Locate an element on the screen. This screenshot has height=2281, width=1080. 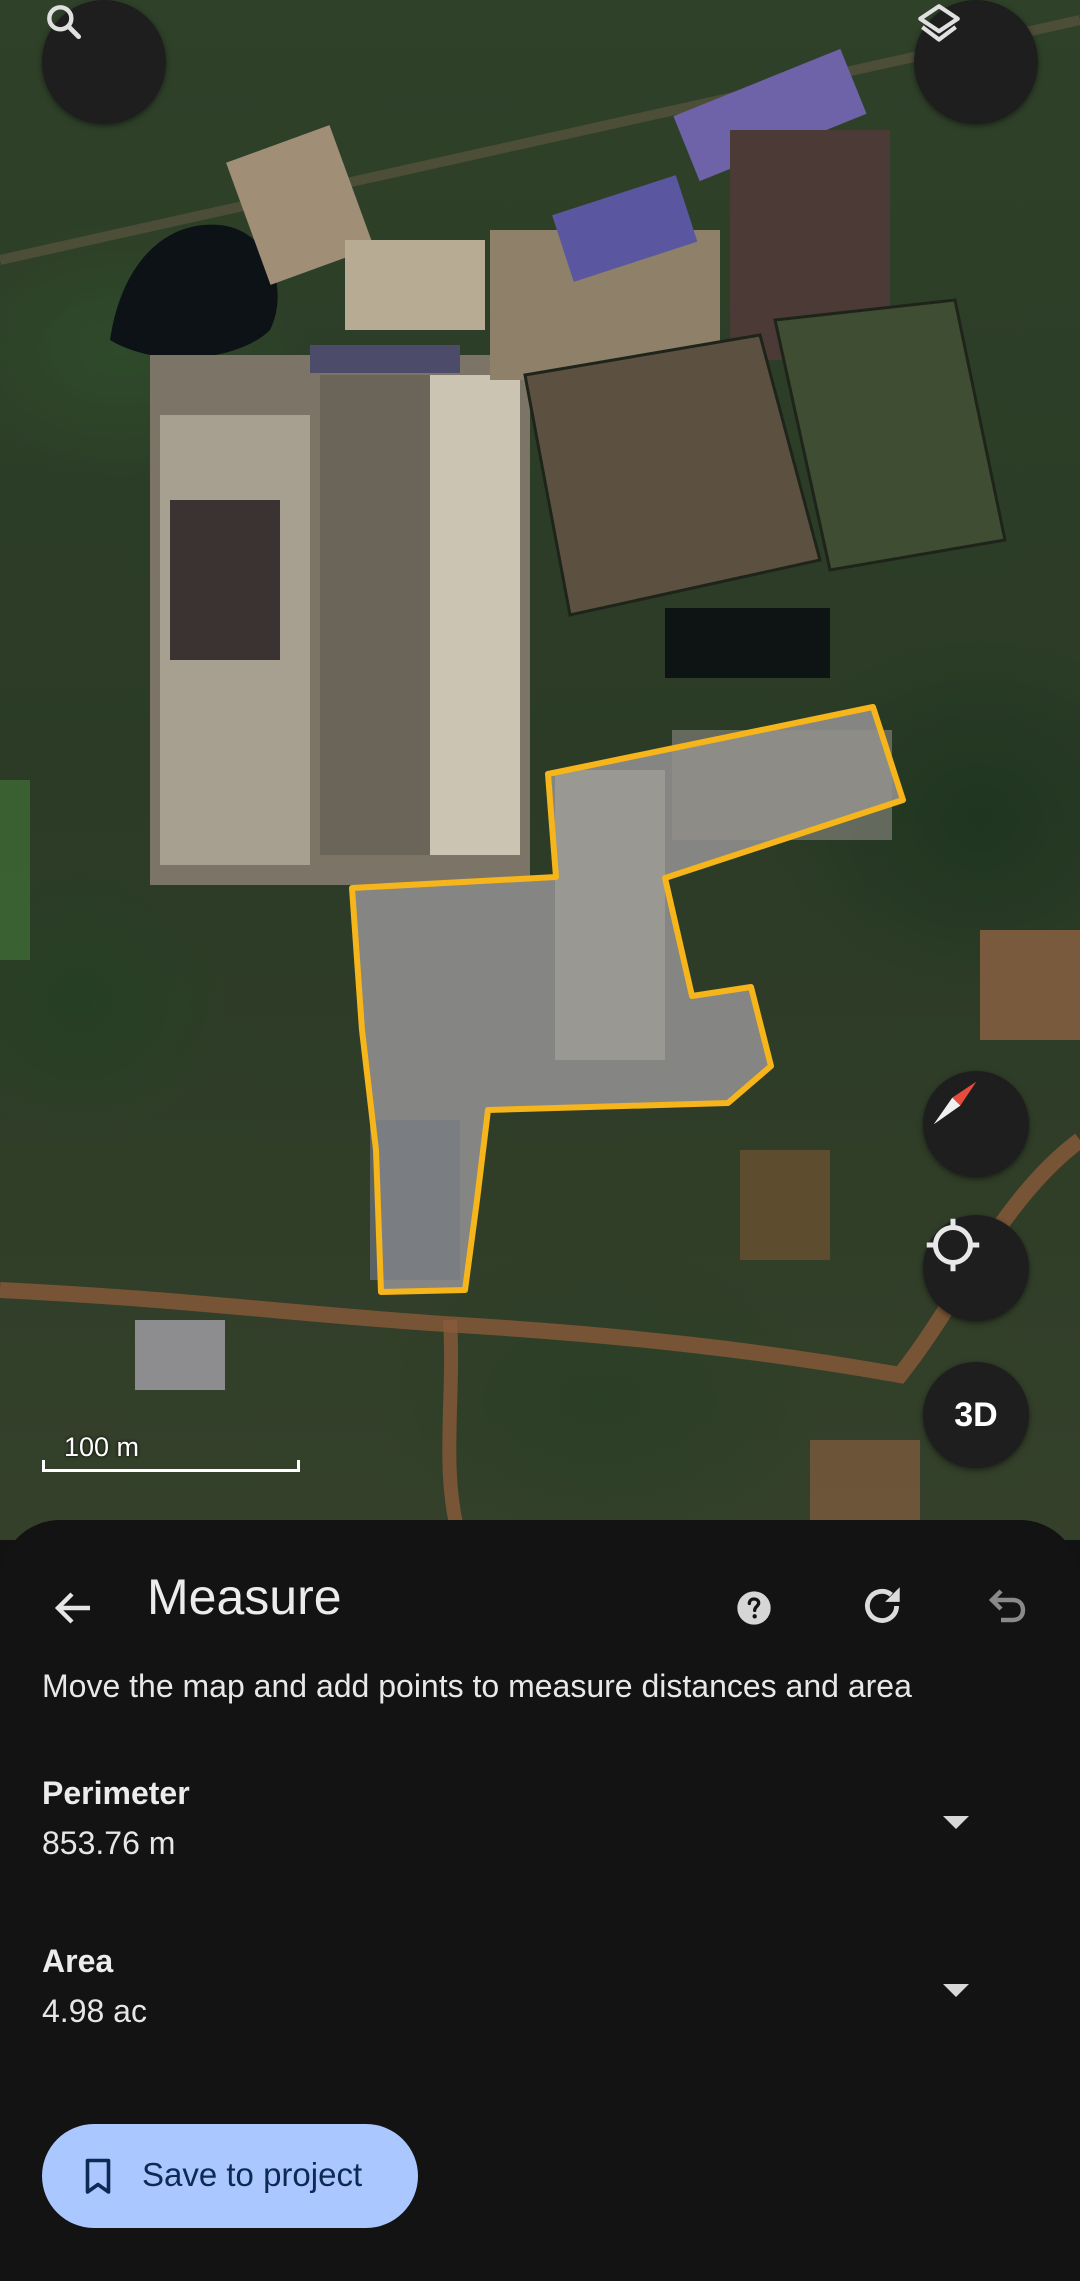
scale-bar: 100 m is located at coordinates (172, 1452).